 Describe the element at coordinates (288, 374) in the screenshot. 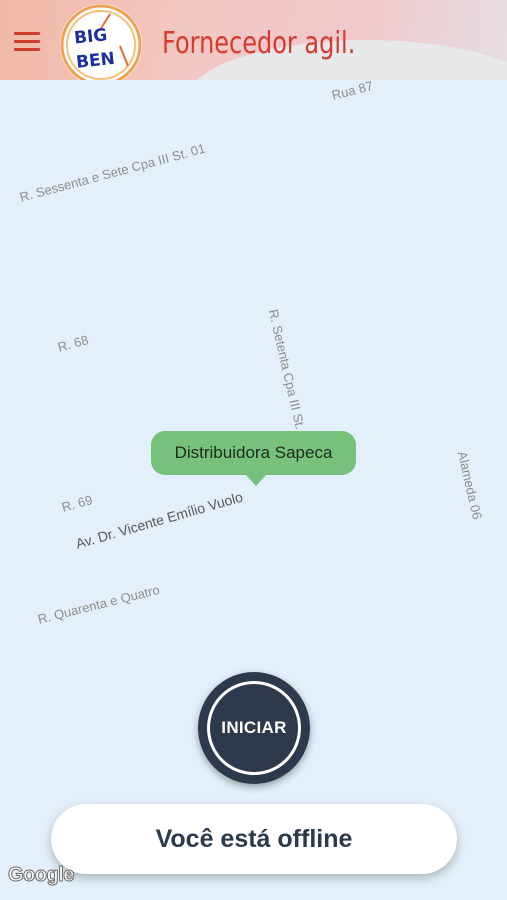

I see `street-label: R. Setenta Cpa III St. 0` at that location.